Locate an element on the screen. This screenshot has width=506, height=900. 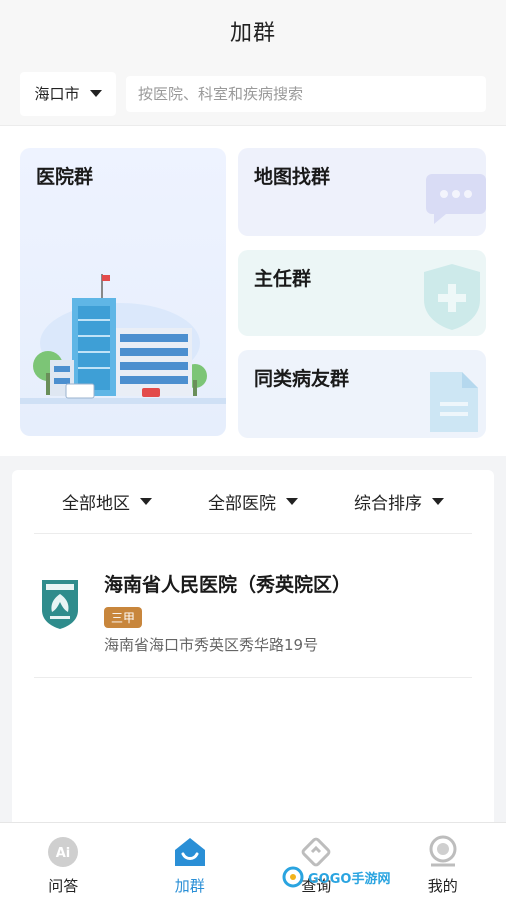
tab-qa-label: 问答 is located at coordinates (63, 886).